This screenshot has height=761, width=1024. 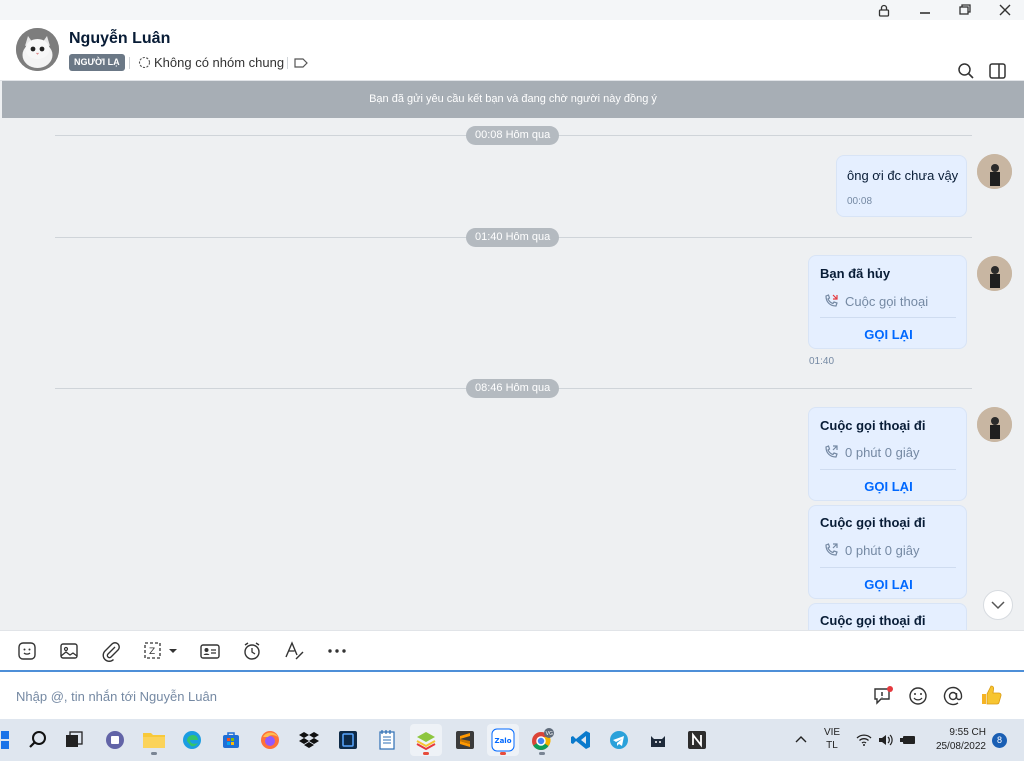 What do you see at coordinates (115, 740) in the screenshot?
I see `taskbar-app-teams` at bounding box center [115, 740].